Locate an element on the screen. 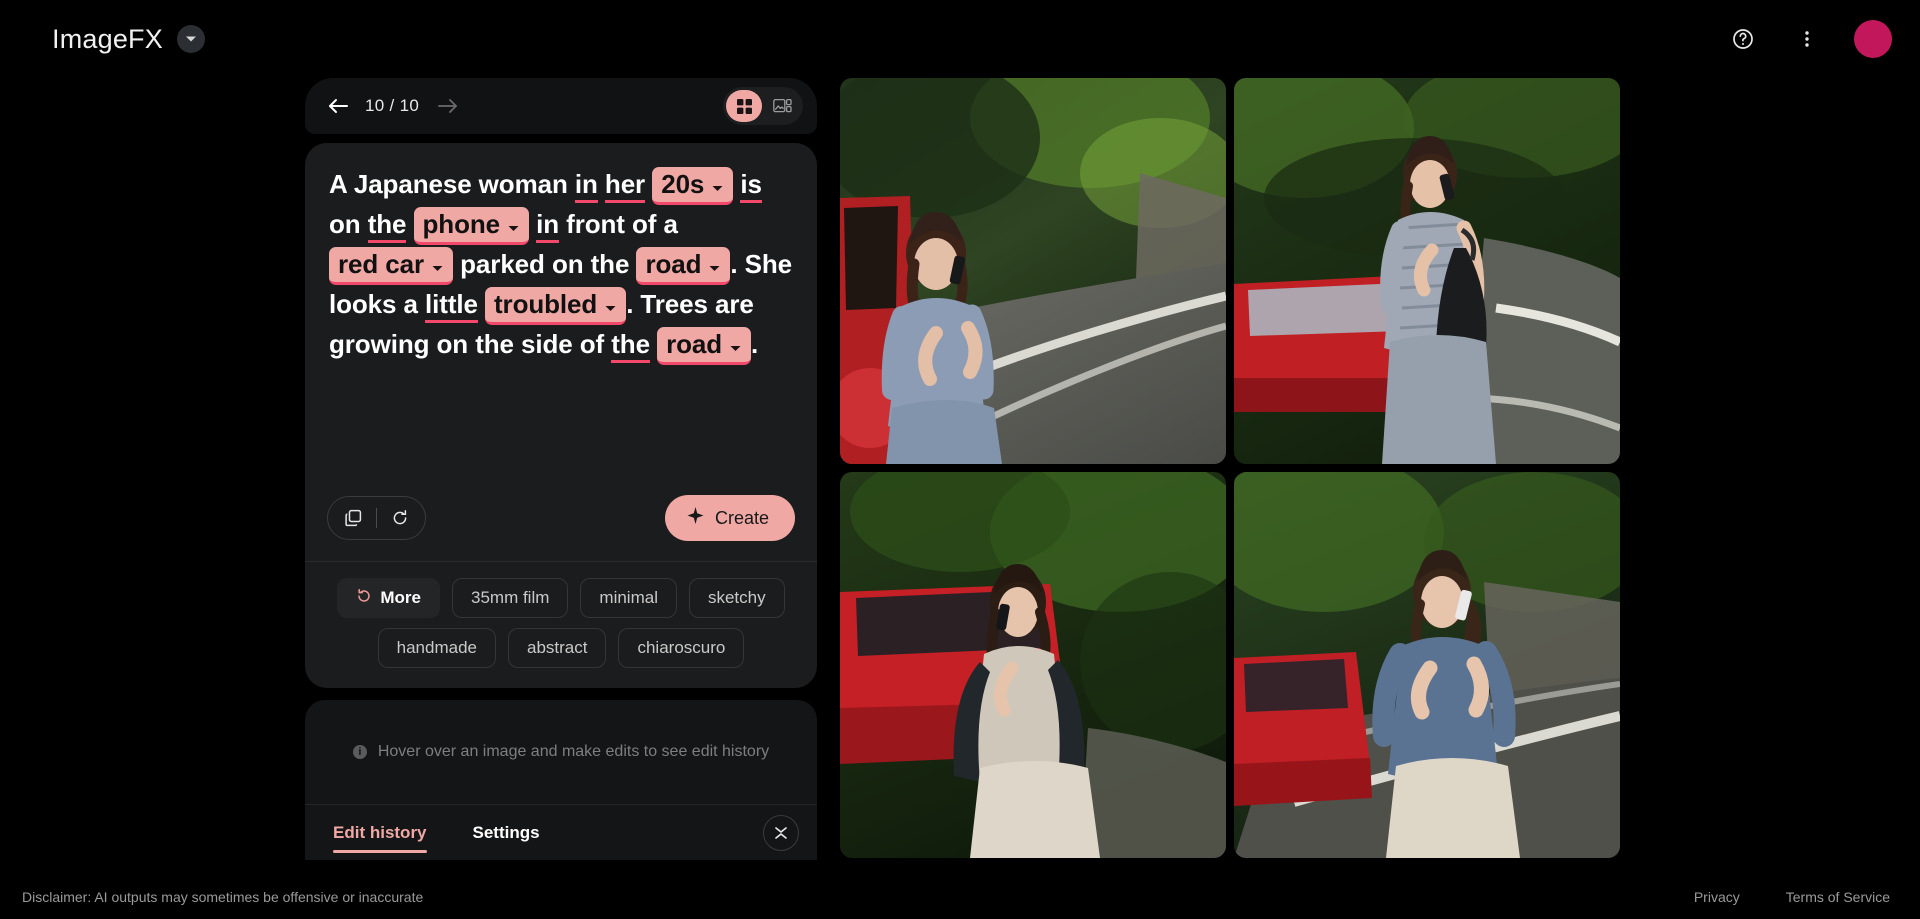 The width and height of the screenshot is (1920, 919). style-chip-label: handmade is located at coordinates (436, 647).